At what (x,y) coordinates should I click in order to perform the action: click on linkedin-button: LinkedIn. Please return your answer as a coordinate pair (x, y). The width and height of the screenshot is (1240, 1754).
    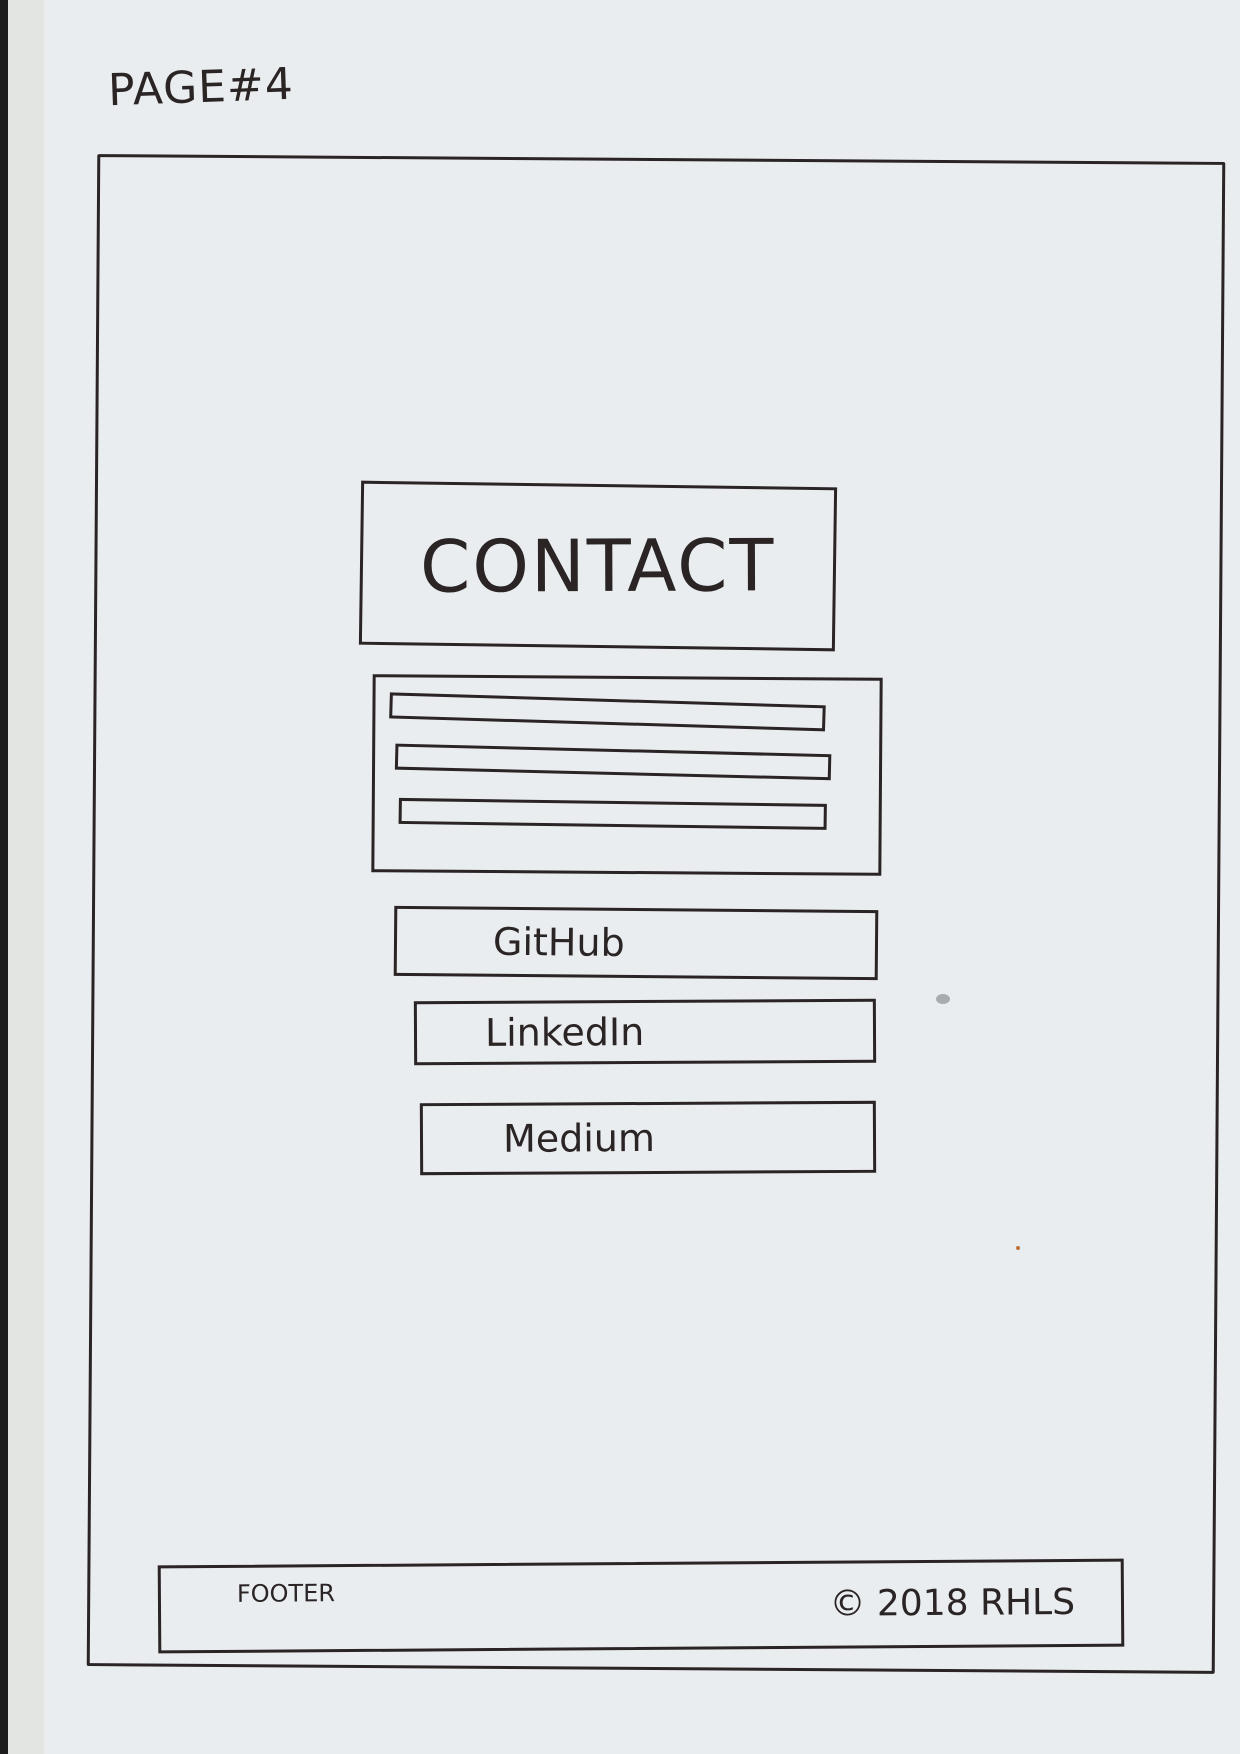
    Looking at the image, I should click on (645, 1032).